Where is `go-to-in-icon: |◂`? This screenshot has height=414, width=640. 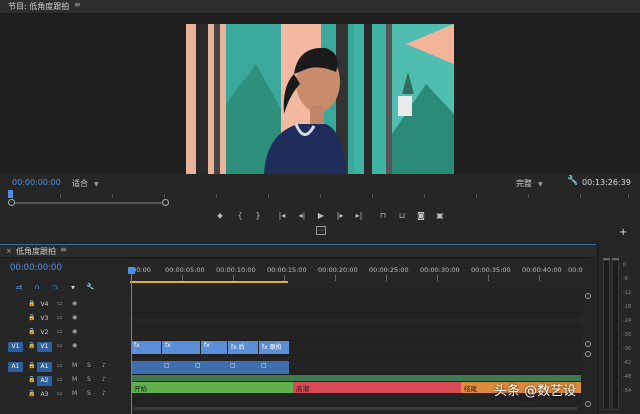
go-to-in-icon: |◂ is located at coordinates (282, 216).